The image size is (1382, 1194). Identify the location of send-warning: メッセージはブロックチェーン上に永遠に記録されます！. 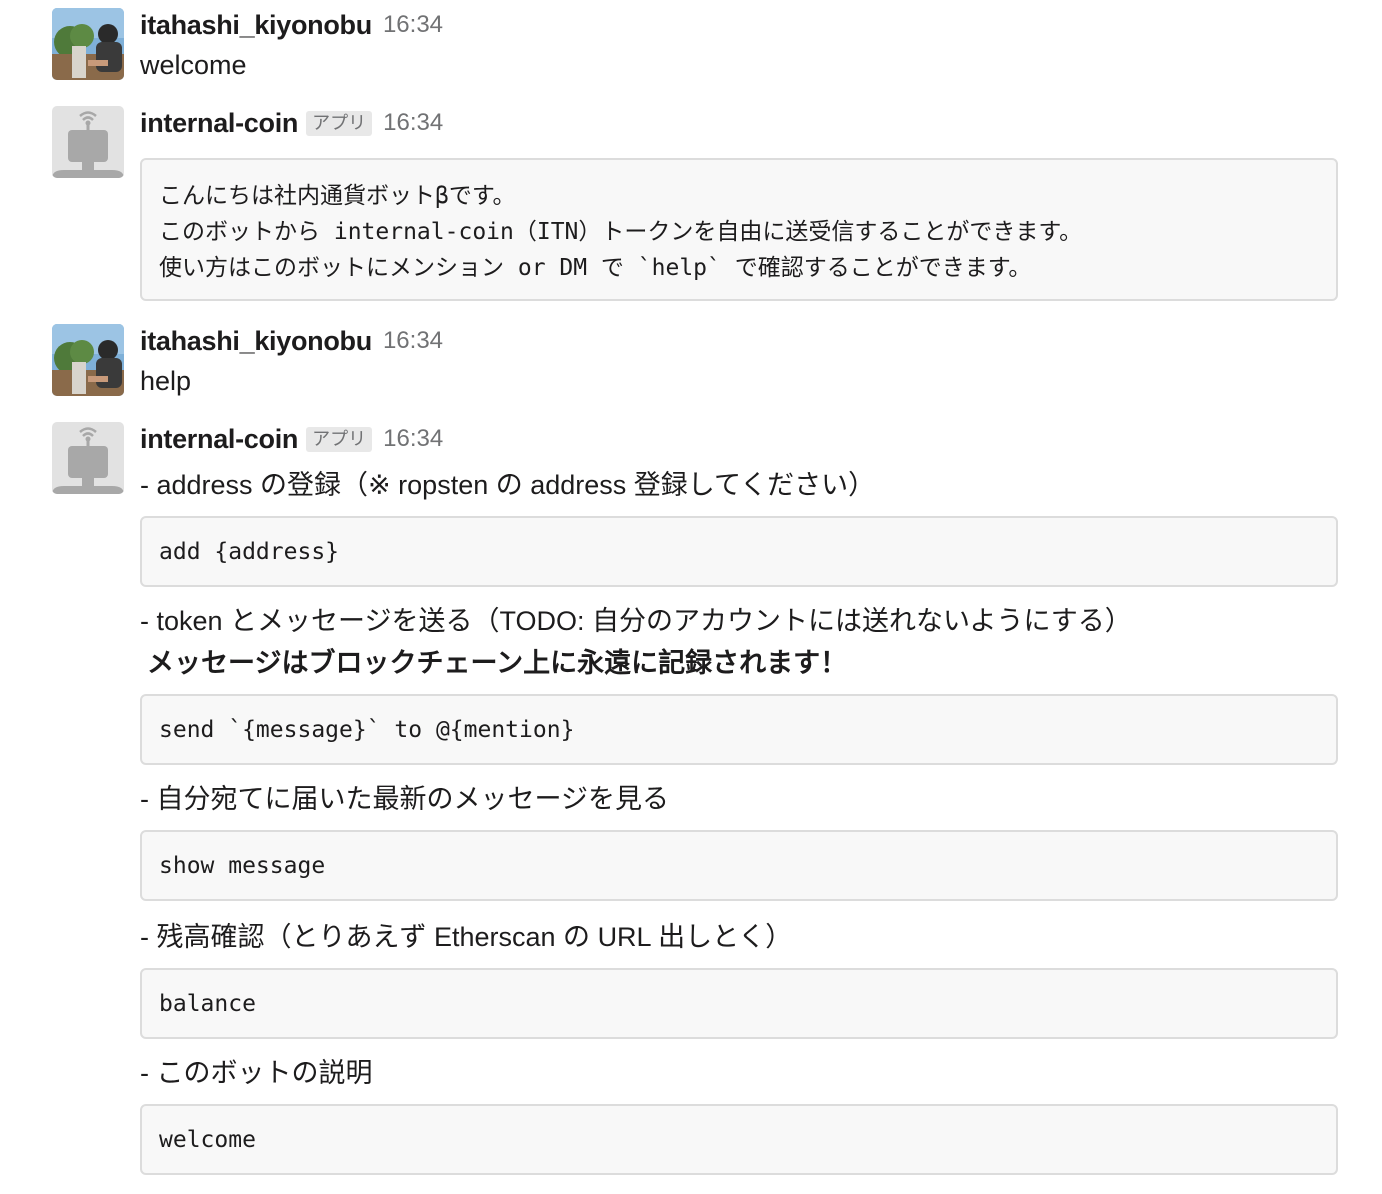
(497, 663).